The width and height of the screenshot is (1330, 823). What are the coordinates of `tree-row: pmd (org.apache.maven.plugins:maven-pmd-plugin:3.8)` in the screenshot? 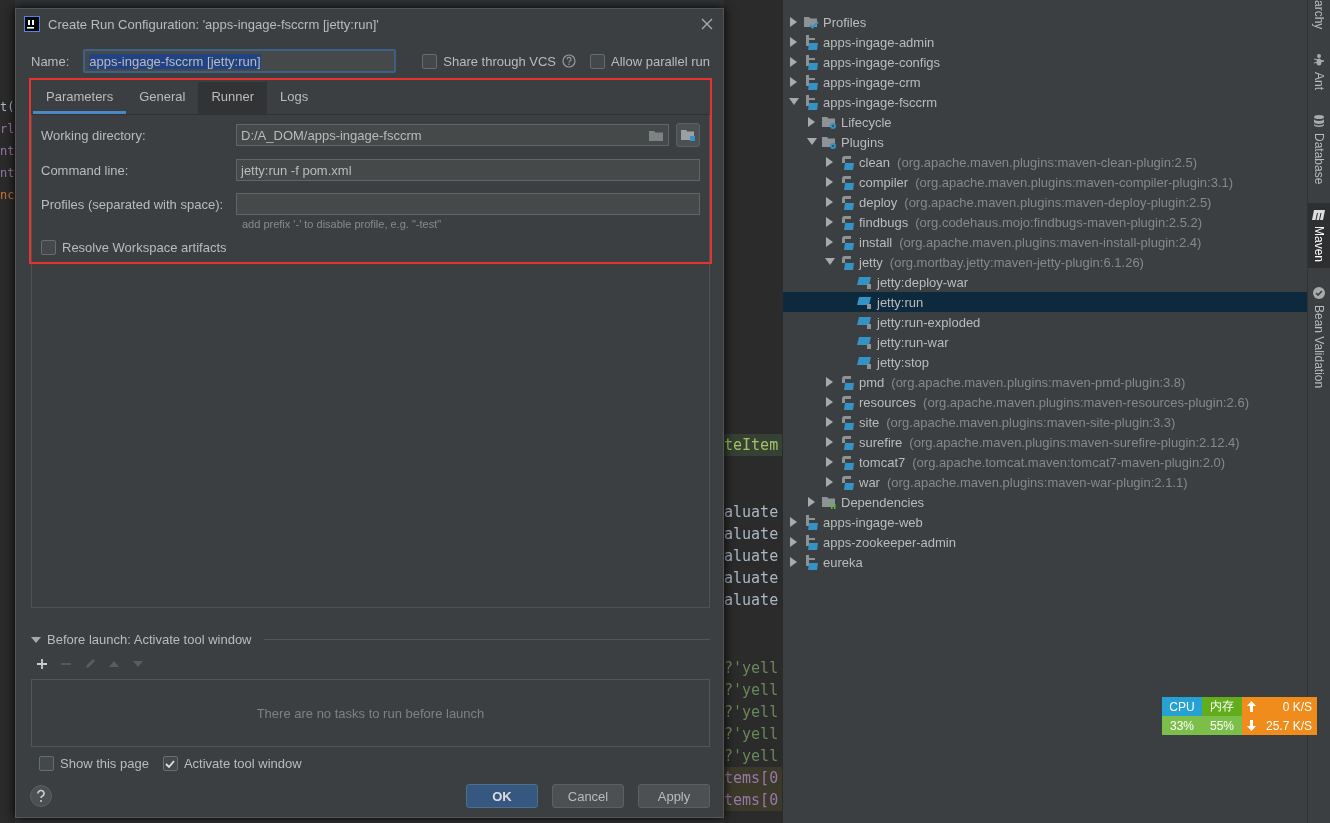 It's located at (1045, 382).